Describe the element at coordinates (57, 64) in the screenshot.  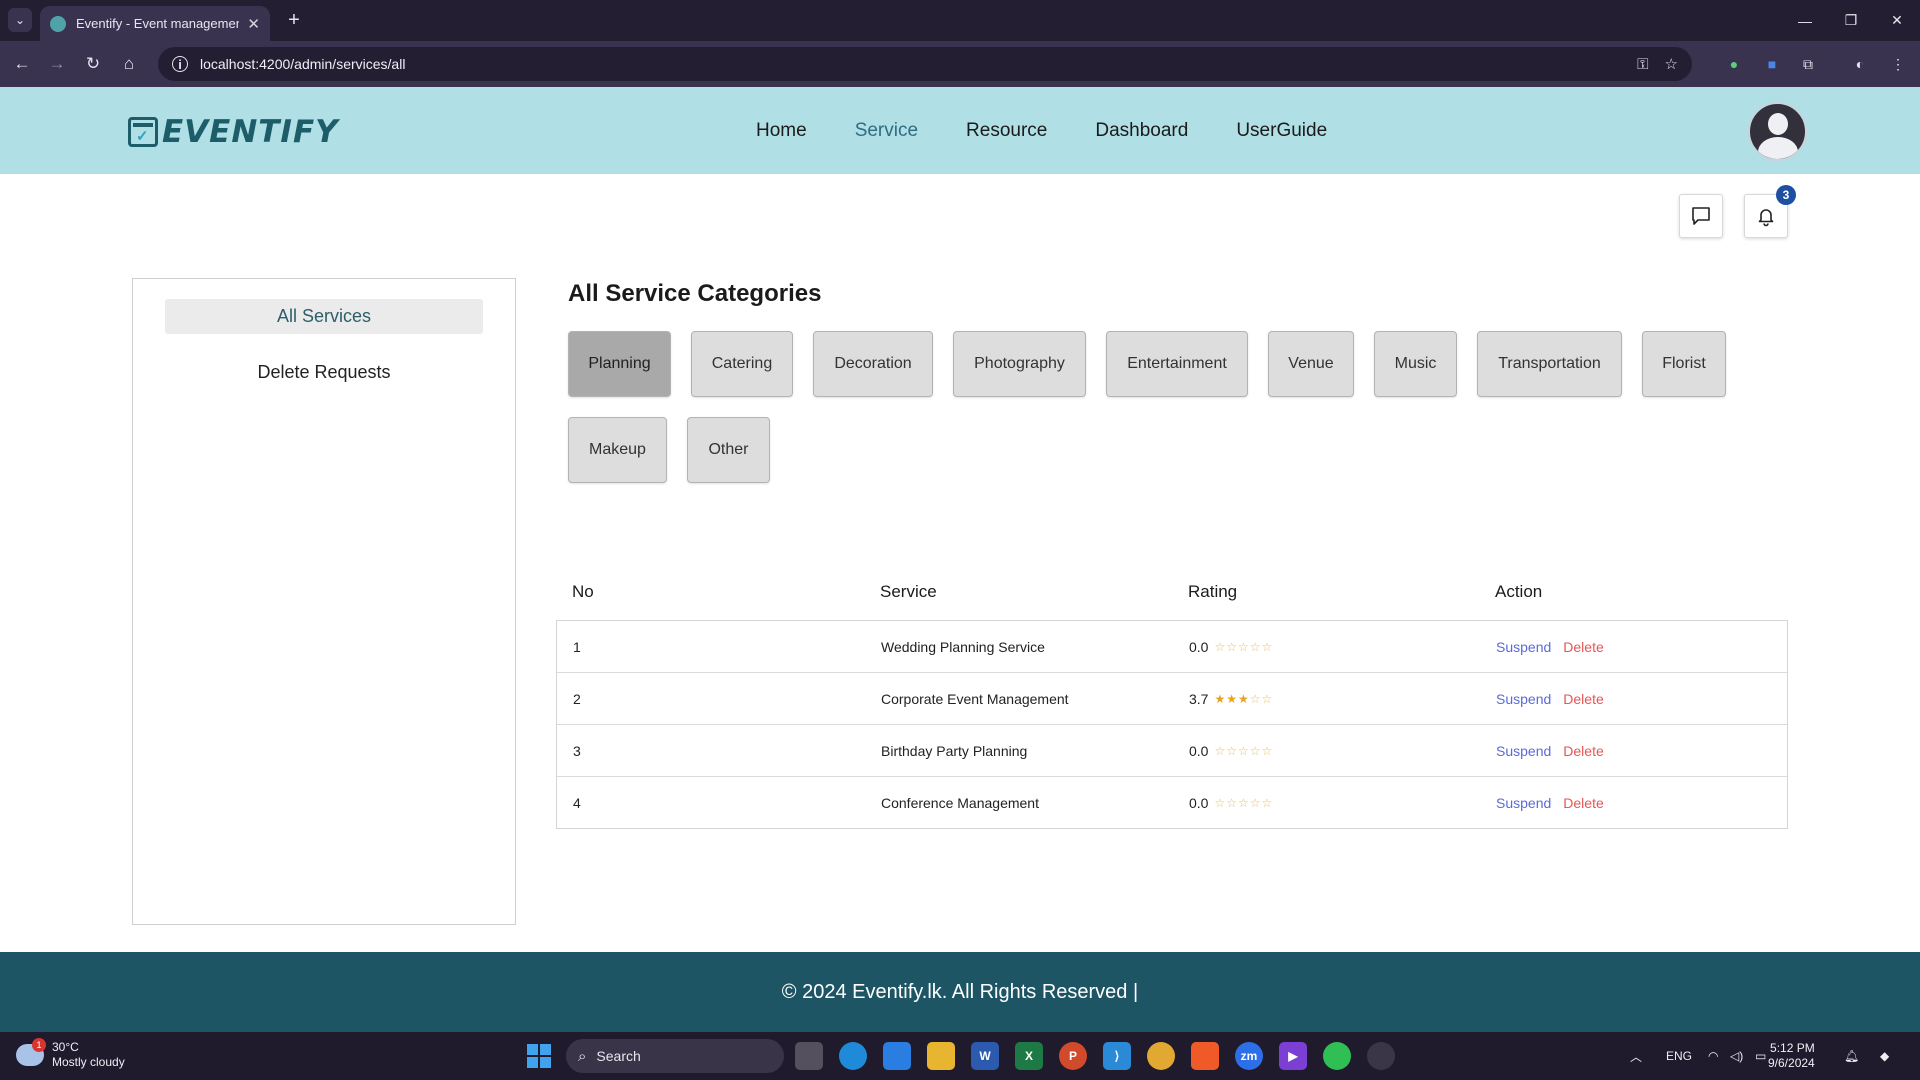
I see `forward-icon: →` at that location.